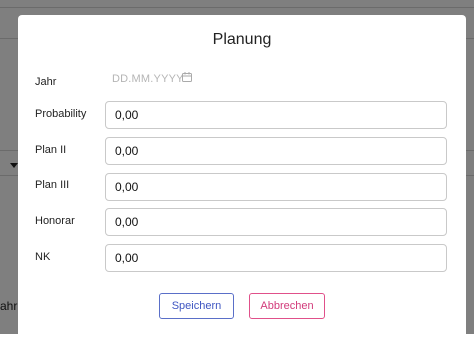 This screenshot has width=474, height=355. I want to click on nk-input: 0,00, so click(276, 258).